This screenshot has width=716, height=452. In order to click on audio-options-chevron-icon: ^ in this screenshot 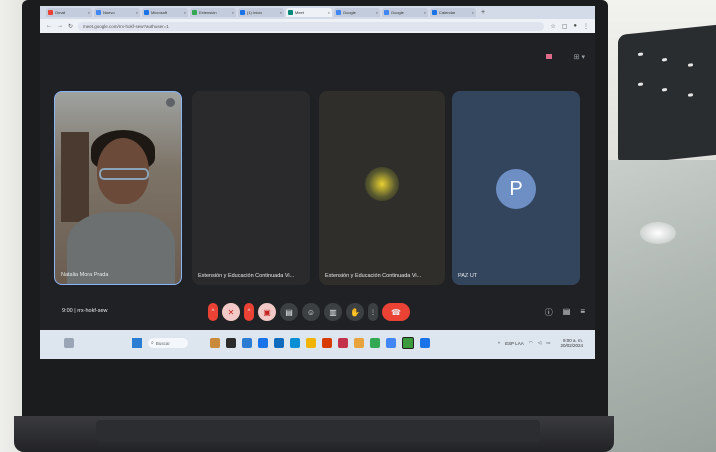, I will do `click(213, 312)`.